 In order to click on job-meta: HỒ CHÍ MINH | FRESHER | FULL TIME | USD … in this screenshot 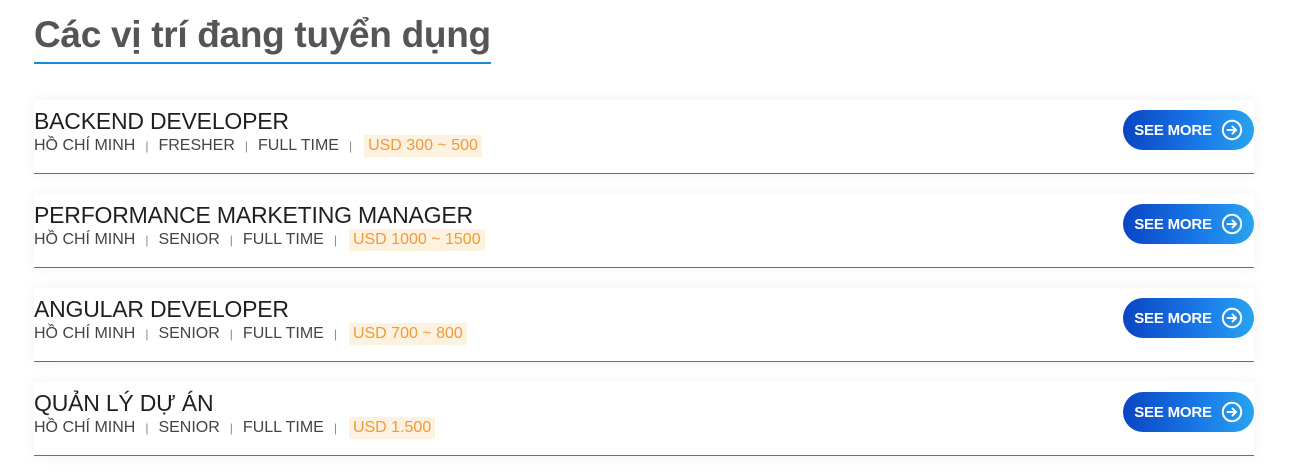, I will do `click(258, 146)`.